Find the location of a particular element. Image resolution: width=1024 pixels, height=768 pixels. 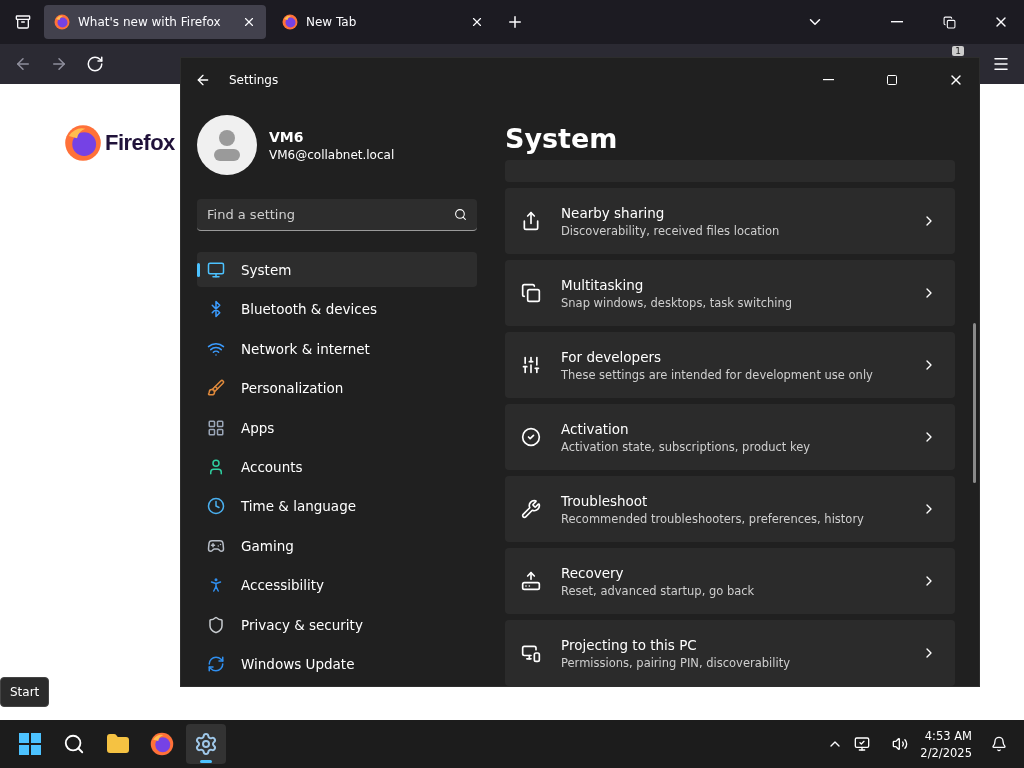

user-name: VM6 is located at coordinates (287, 136).